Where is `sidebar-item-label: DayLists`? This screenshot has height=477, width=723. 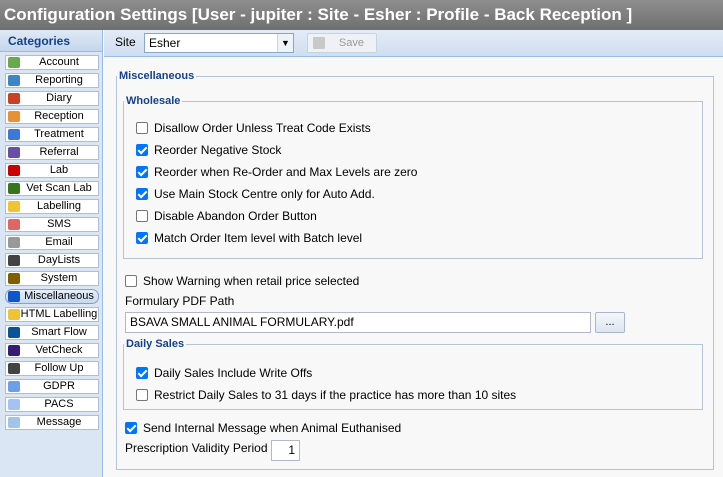 sidebar-item-label: DayLists is located at coordinates (59, 260).